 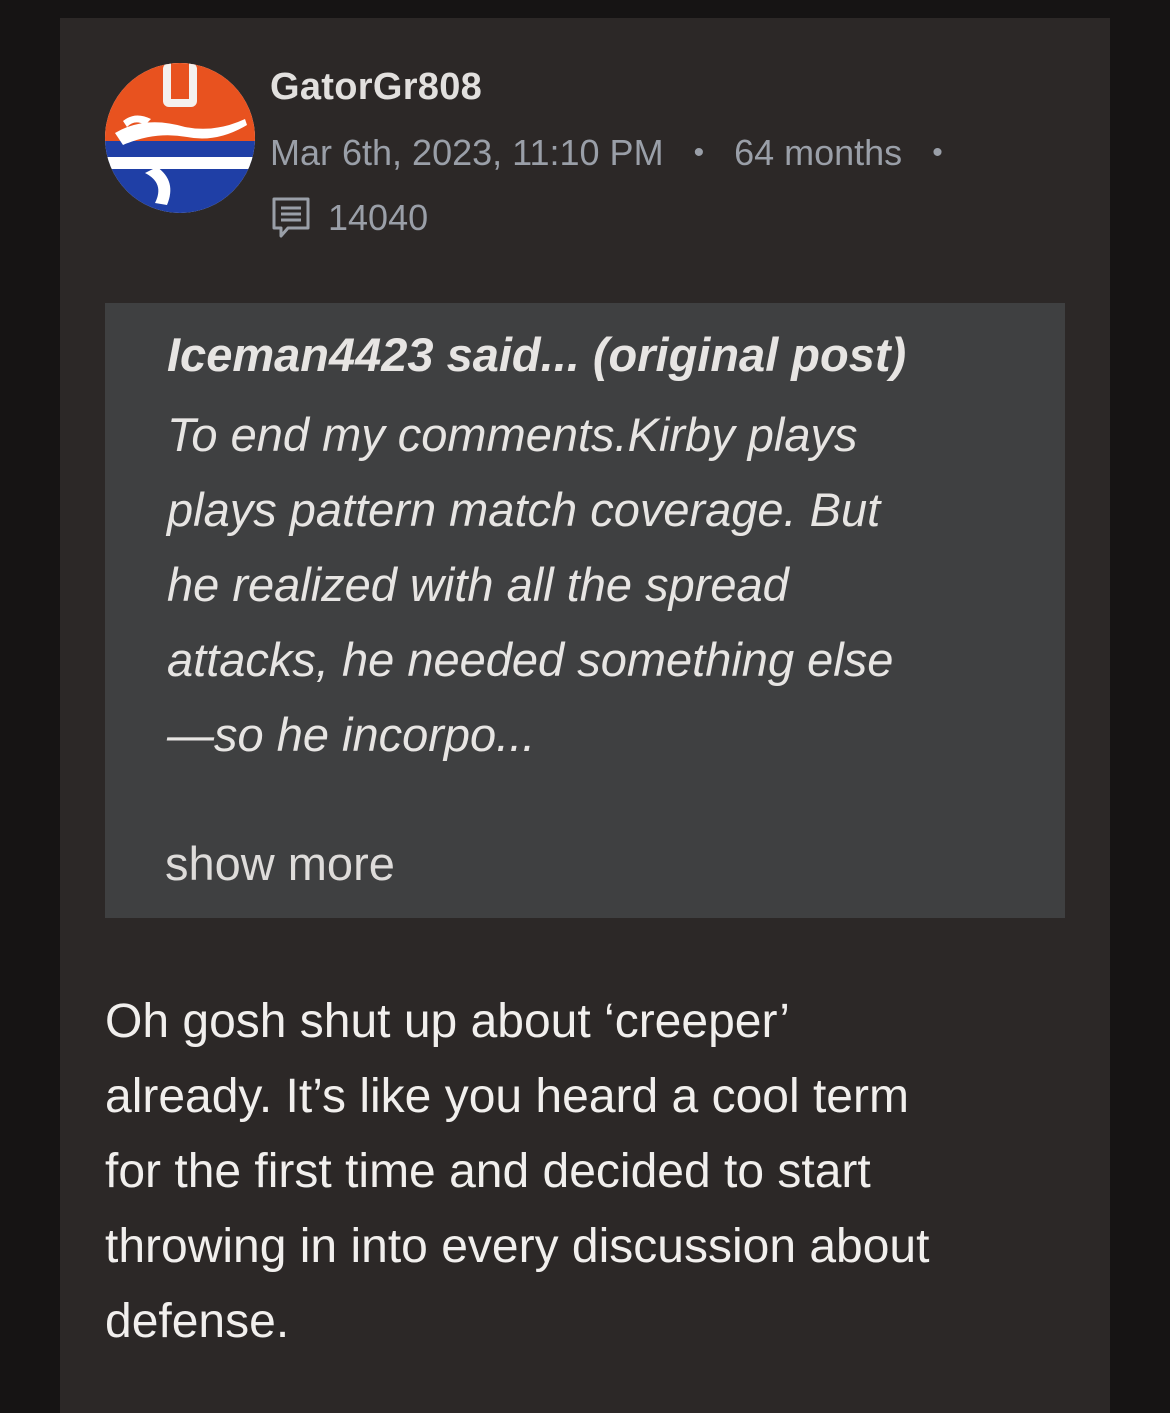 I want to click on quote-line: he realized with all the spread, so click(x=478, y=584).